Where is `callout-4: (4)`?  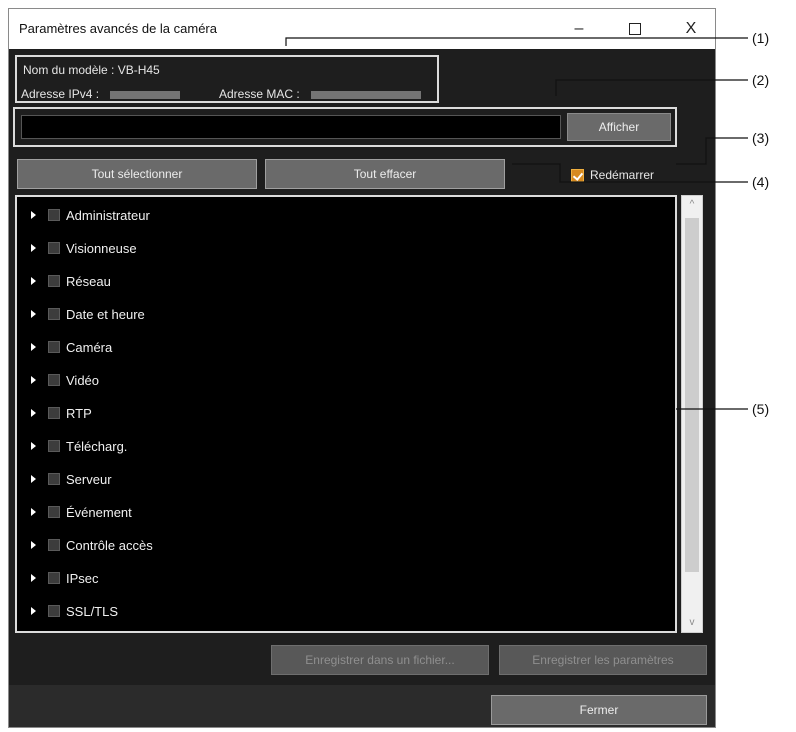 callout-4: (4) is located at coordinates (761, 182).